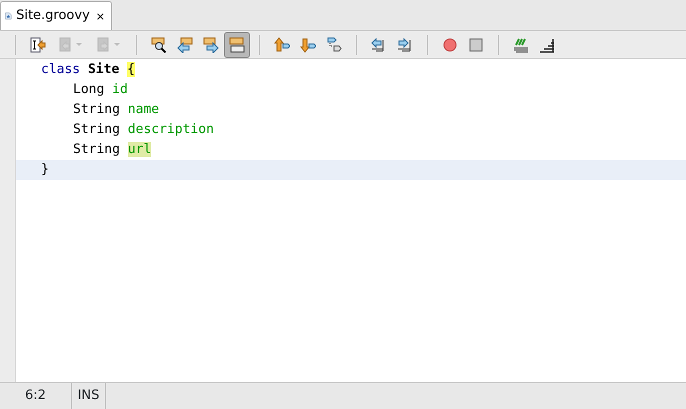  I want to click on record-icon, so click(450, 44).